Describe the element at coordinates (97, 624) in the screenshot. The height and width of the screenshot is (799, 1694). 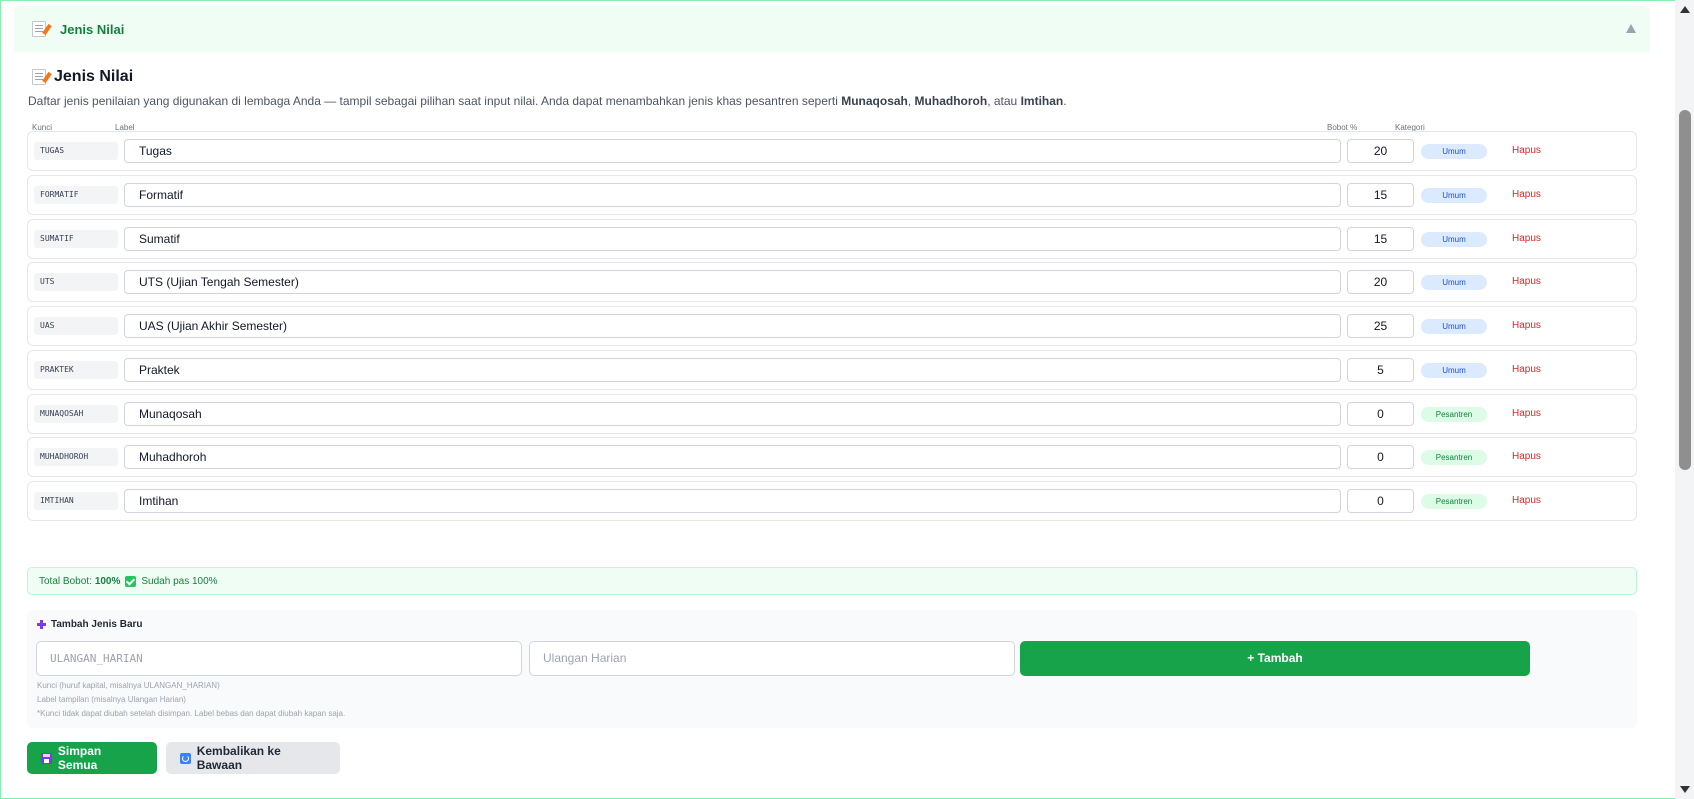
I see `add-title-text: Tambah Jenis Baru` at that location.